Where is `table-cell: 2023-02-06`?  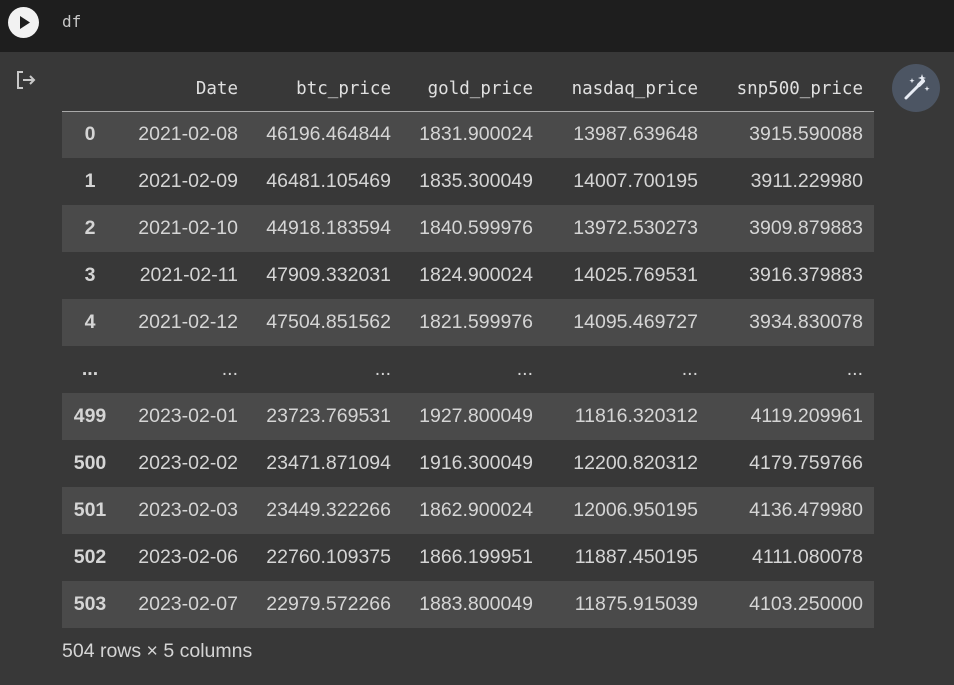
table-cell: 2023-02-06 is located at coordinates (188, 557).